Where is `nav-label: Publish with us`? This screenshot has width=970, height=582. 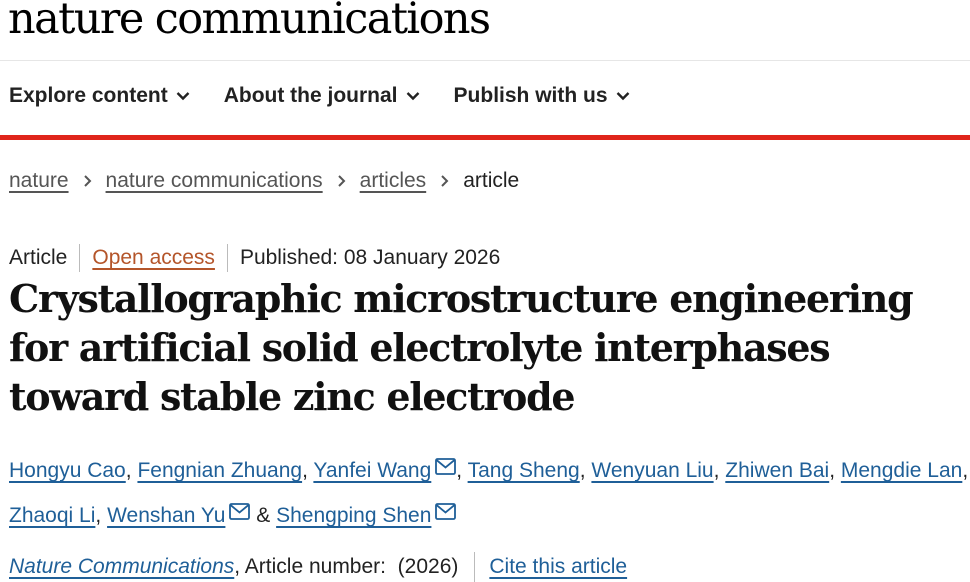
nav-label: Publish with us is located at coordinates (530, 95).